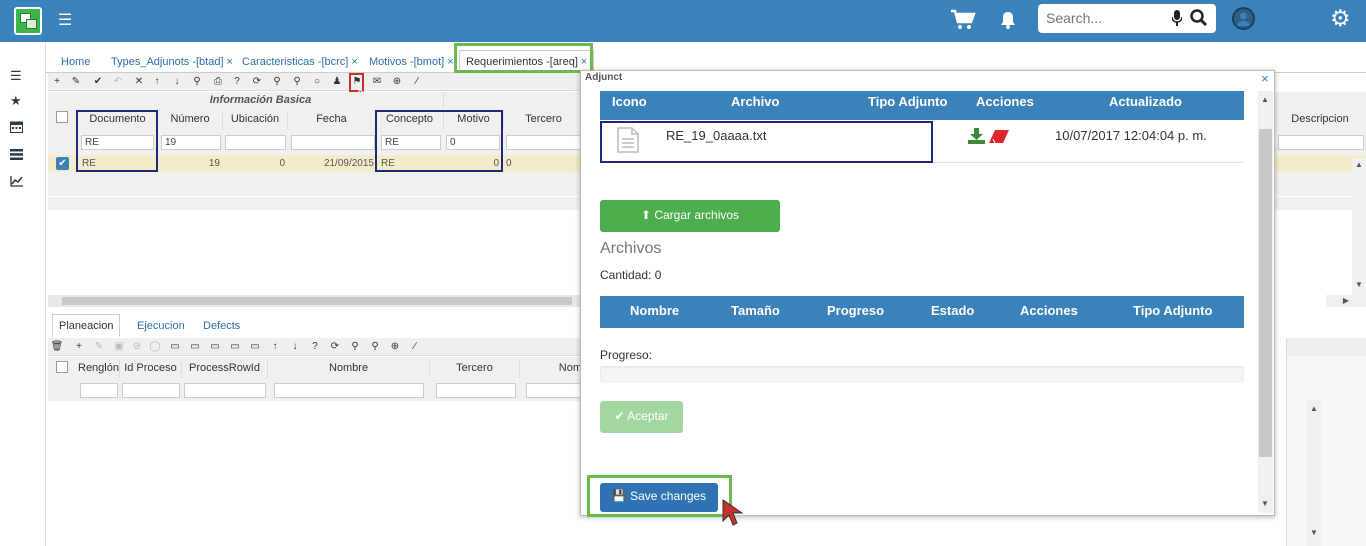 The image size is (1366, 546). What do you see at coordinates (99, 390) in the screenshot?
I see `filter-renglon` at bounding box center [99, 390].